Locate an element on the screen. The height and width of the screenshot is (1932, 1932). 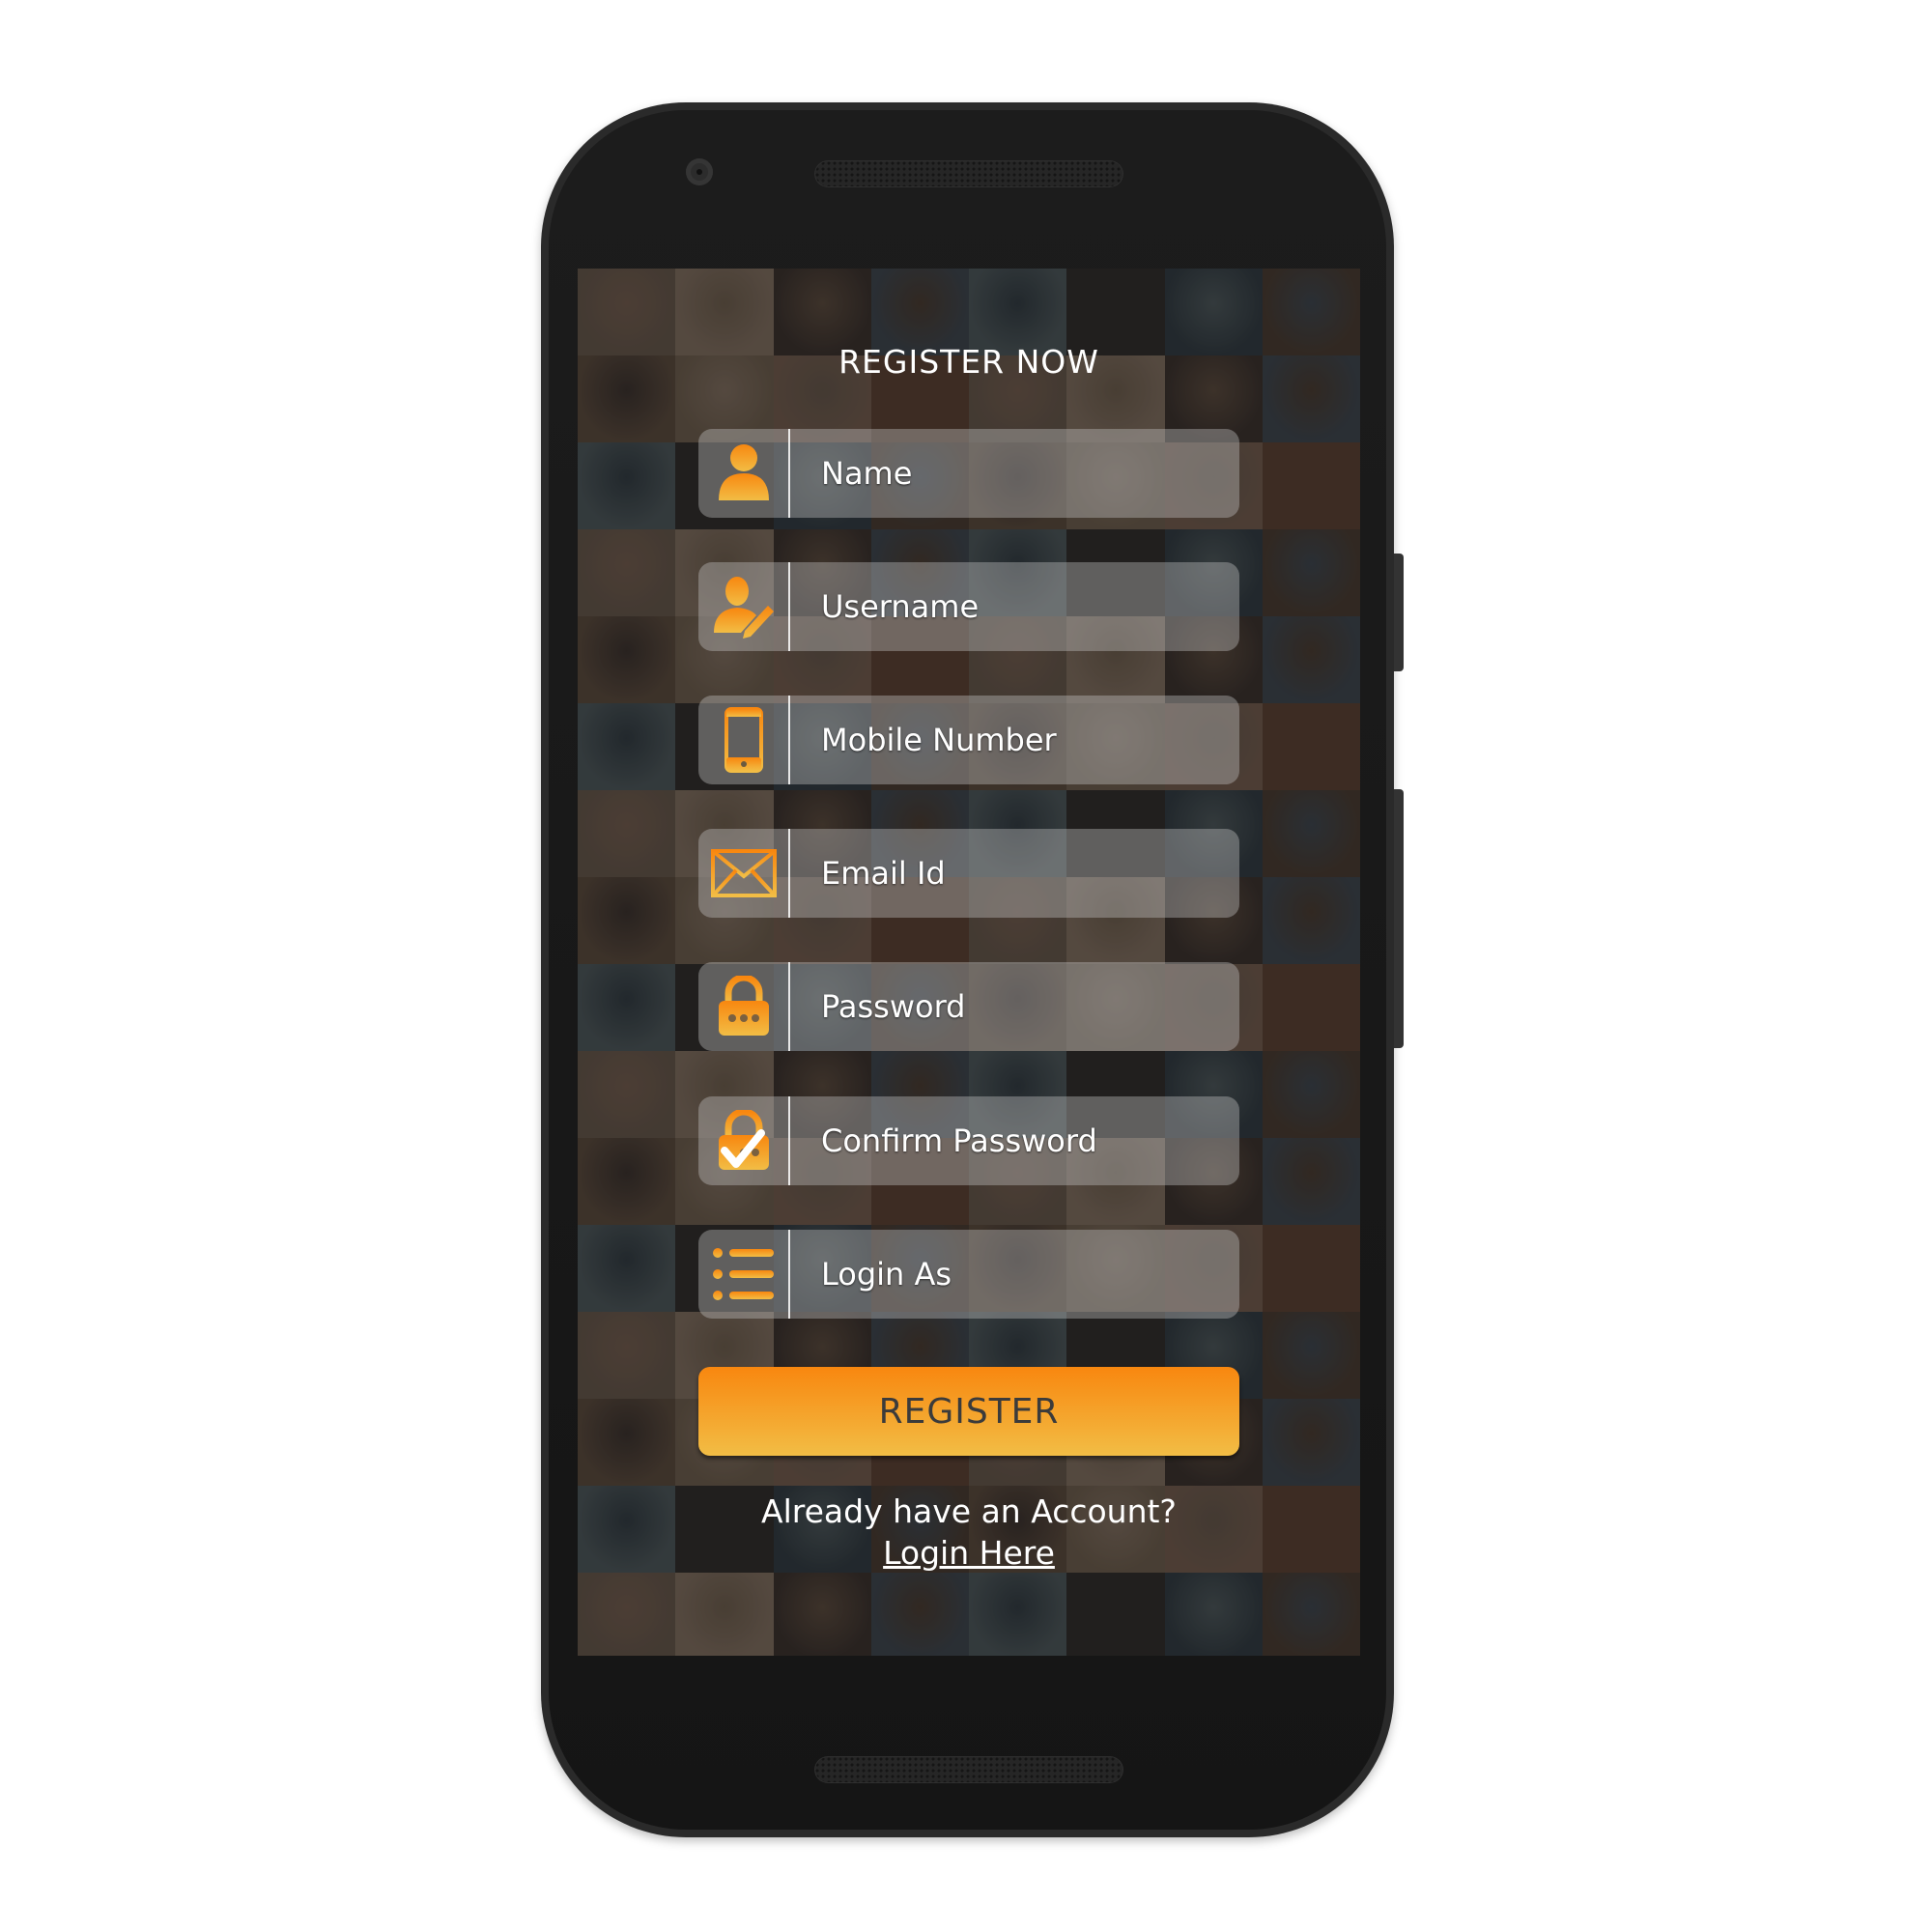
email-field: Email Id is located at coordinates (968, 873).